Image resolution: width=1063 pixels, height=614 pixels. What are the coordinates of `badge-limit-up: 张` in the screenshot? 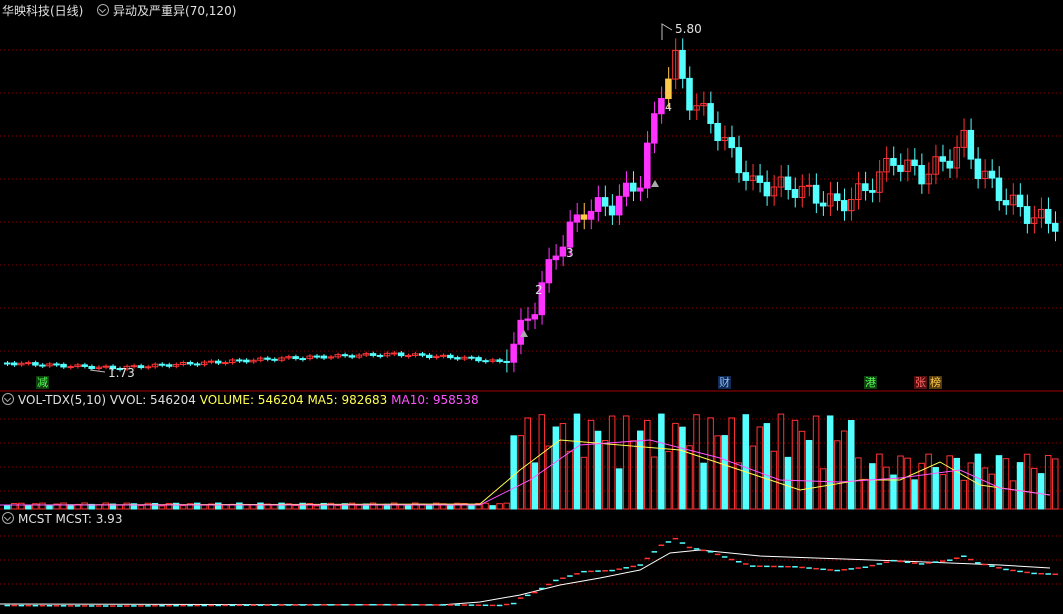 It's located at (920, 382).